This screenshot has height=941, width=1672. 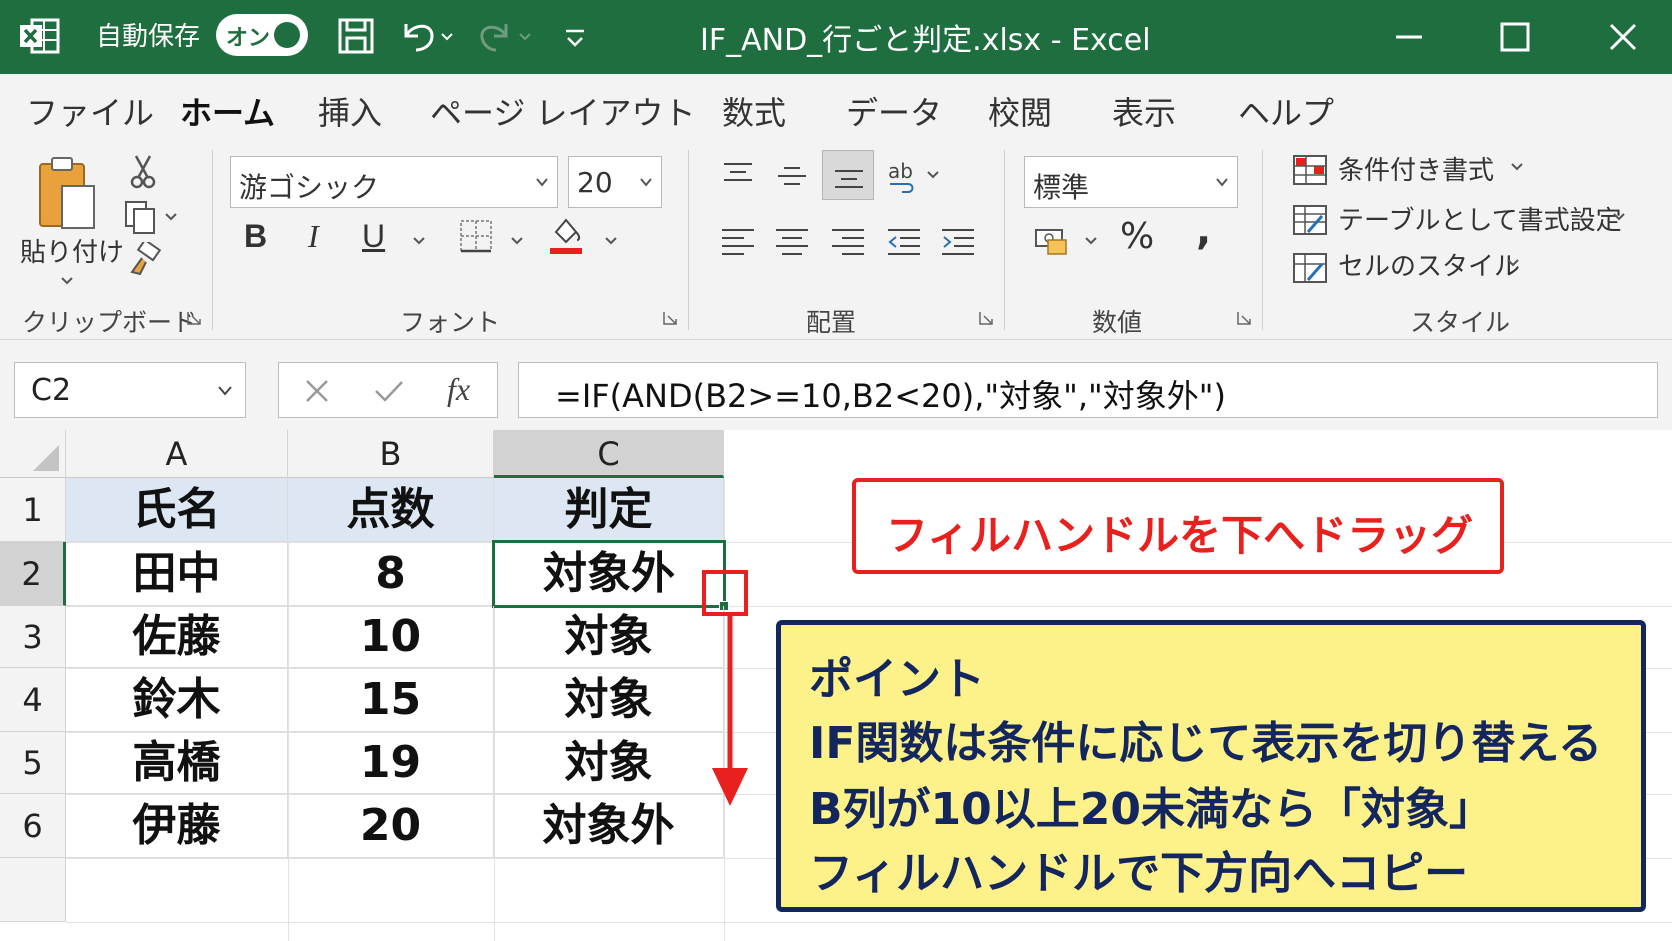 I want to click on cell-c4: 対象, so click(x=609, y=700).